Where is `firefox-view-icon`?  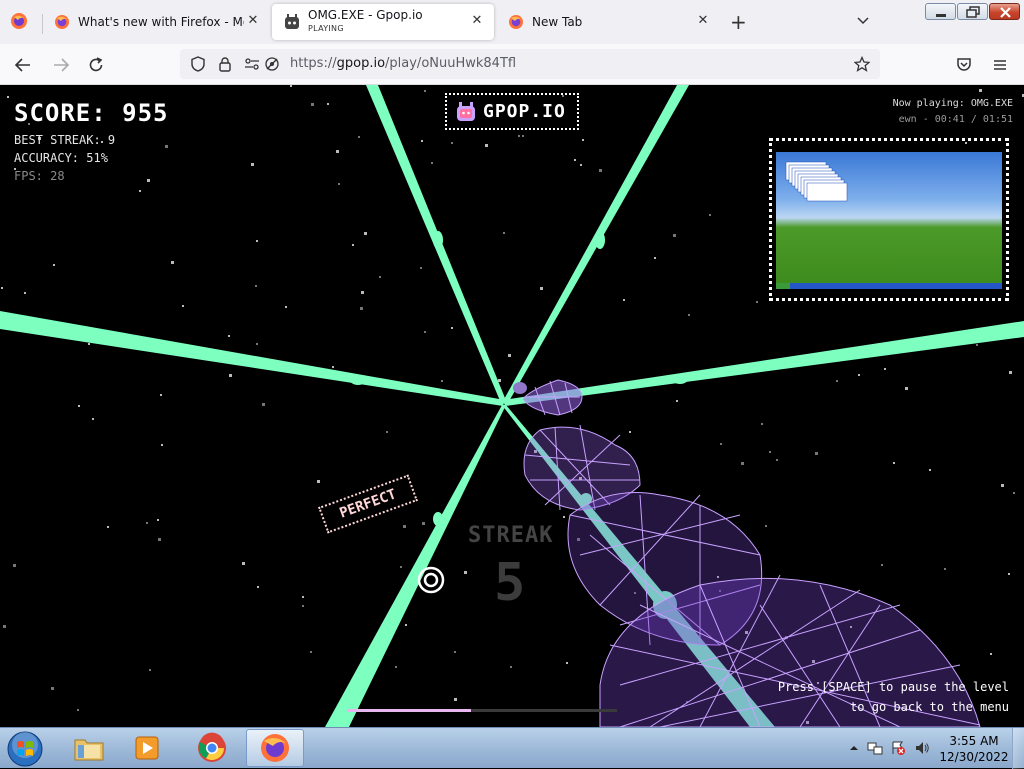 firefox-view-icon is located at coordinates (19, 21).